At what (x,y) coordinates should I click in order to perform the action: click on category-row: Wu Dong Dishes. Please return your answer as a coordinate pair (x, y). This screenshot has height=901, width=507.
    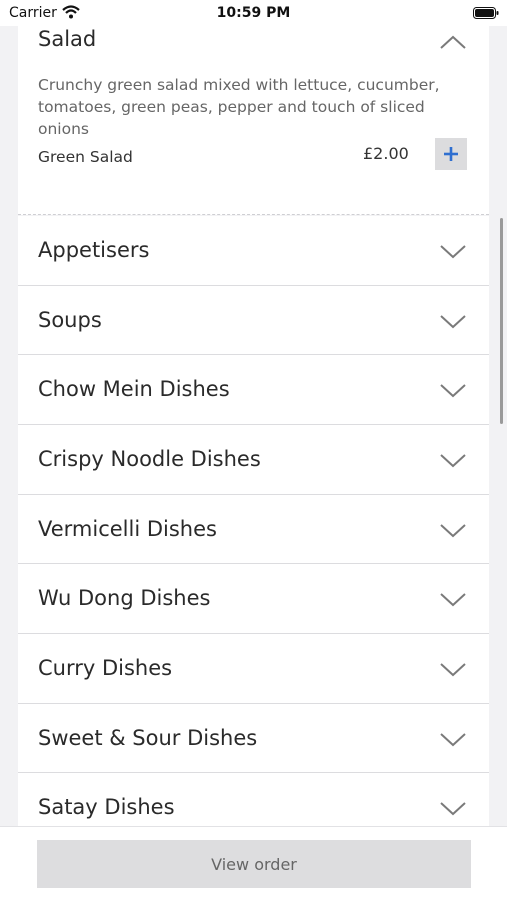
    Looking at the image, I should click on (253, 599).